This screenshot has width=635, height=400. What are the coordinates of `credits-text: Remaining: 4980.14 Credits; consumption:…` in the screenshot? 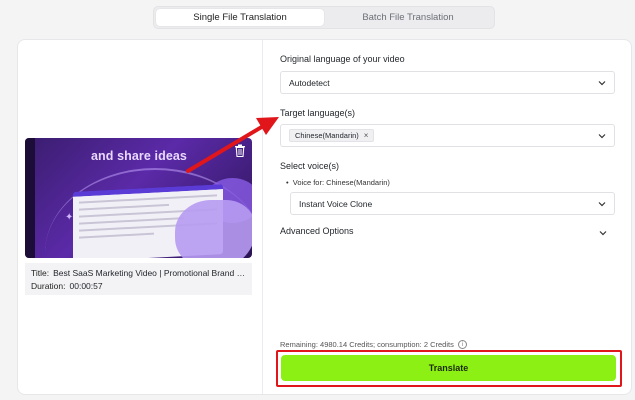 It's located at (367, 344).